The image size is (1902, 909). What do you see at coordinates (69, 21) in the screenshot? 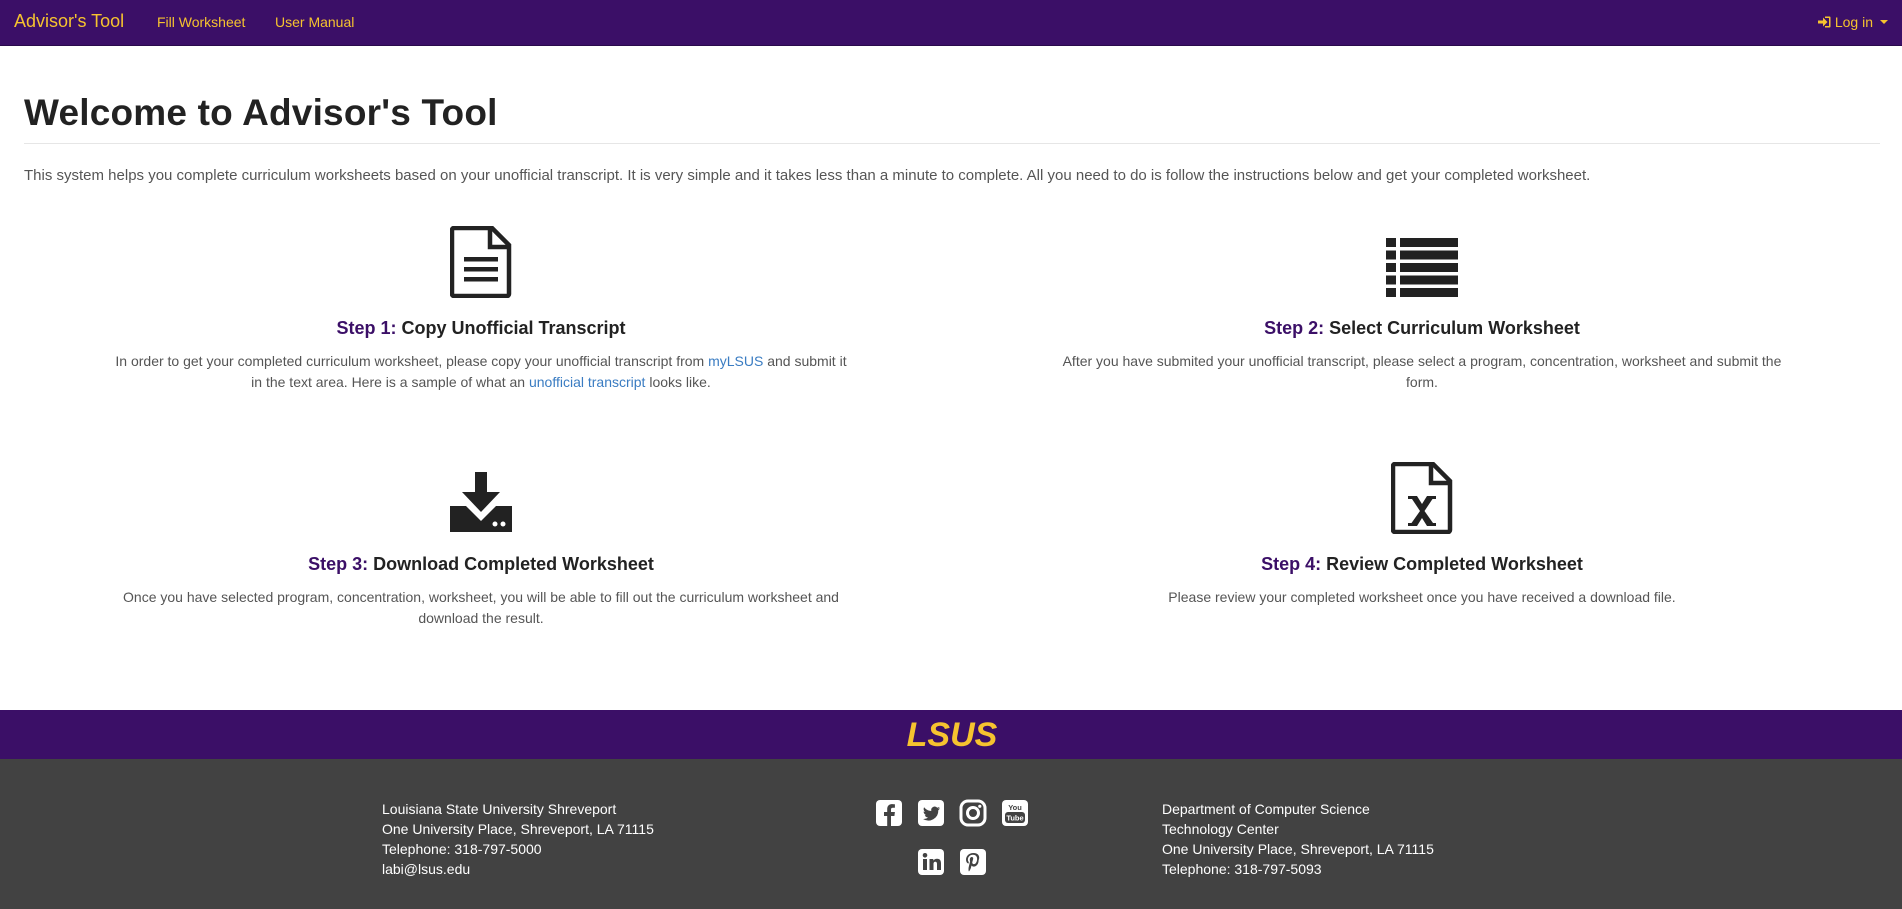
I see `brand-link: Advisor's Tool` at bounding box center [69, 21].